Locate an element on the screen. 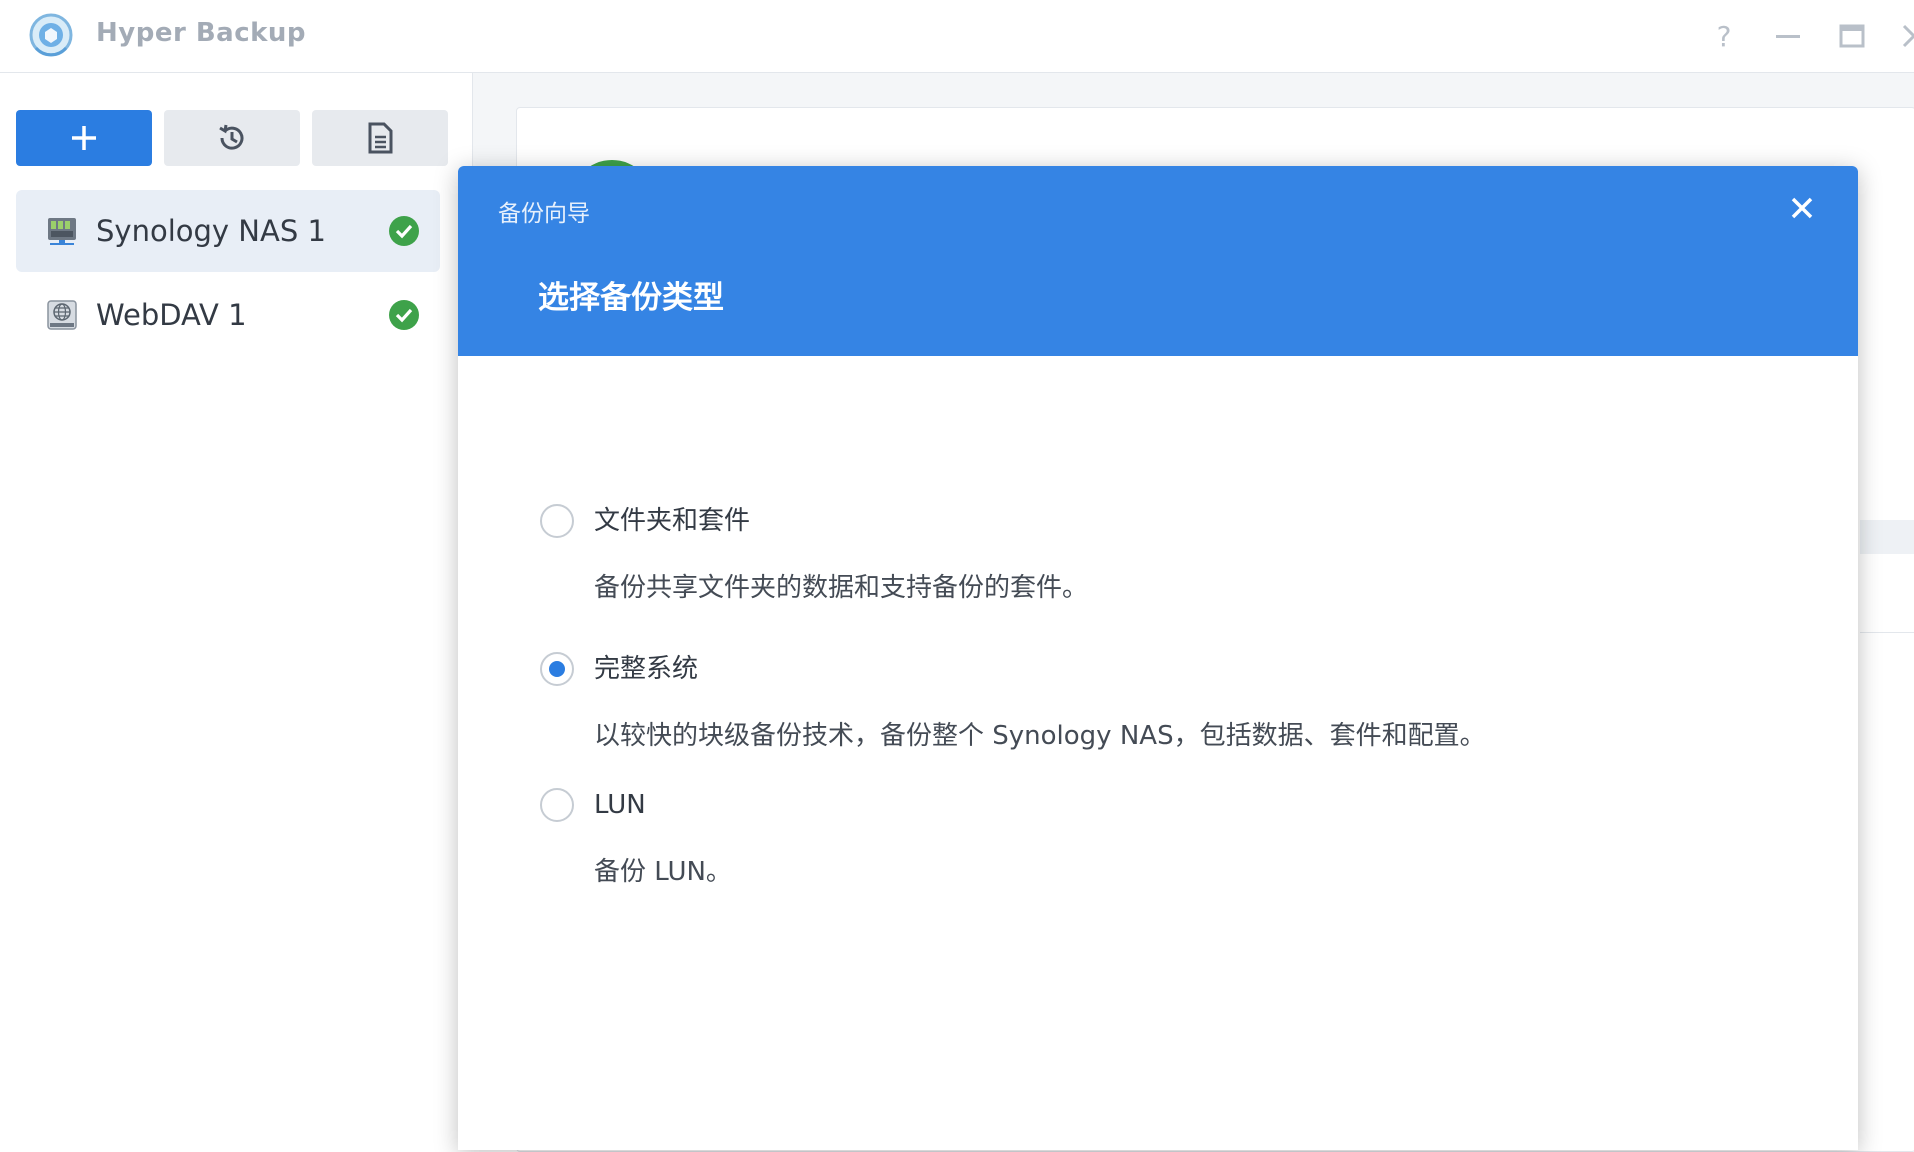  minimize-icon is located at coordinates (1788, 36).